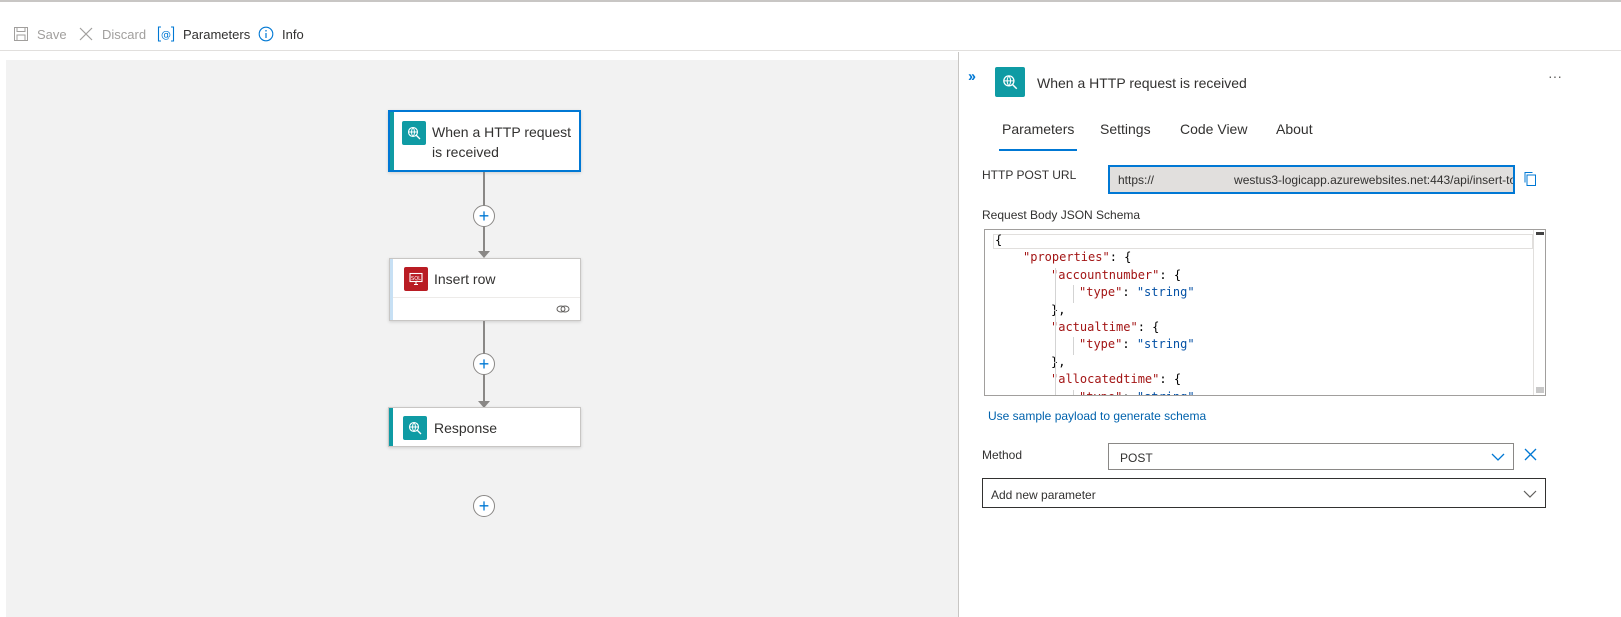 Image resolution: width=1621 pixels, height=617 pixels. What do you see at coordinates (1061, 215) in the screenshot?
I see `schema-label: Request Body JSON Schema` at bounding box center [1061, 215].